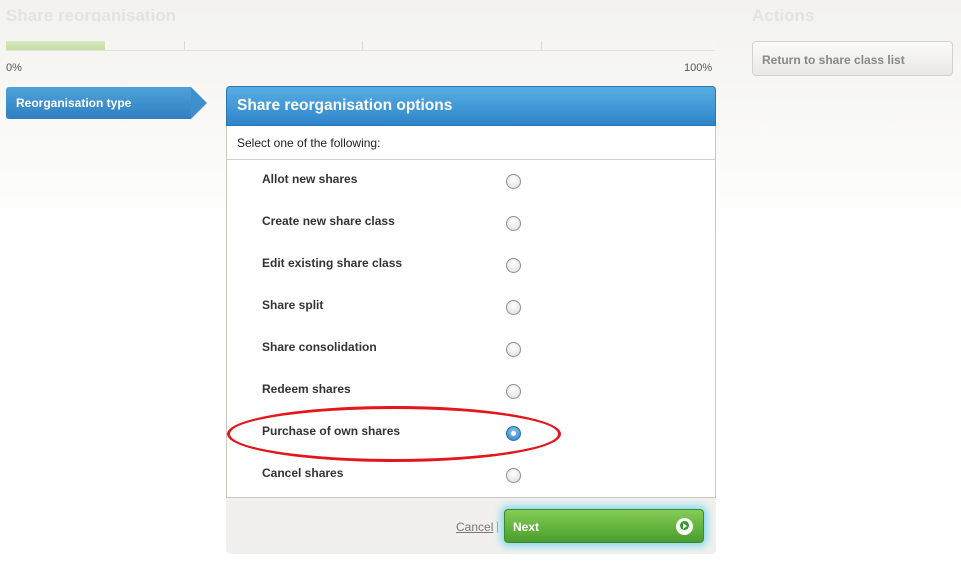 The height and width of the screenshot is (573, 961). Describe the element at coordinates (604, 526) in the screenshot. I see `next-button: Next` at that location.